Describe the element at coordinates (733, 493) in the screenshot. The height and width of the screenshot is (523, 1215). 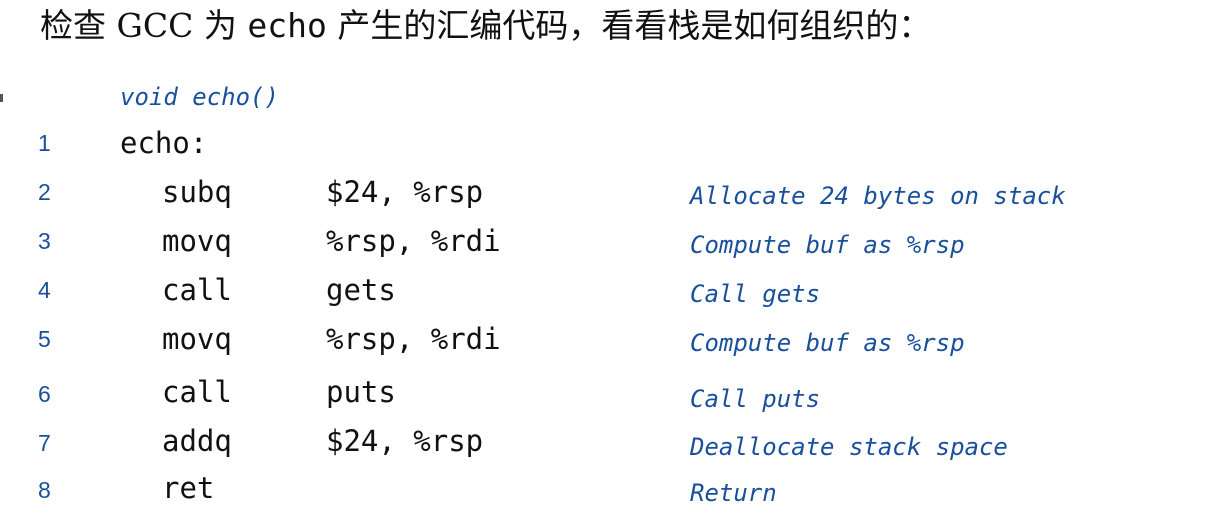
I see `instruction-comment: Return` at that location.